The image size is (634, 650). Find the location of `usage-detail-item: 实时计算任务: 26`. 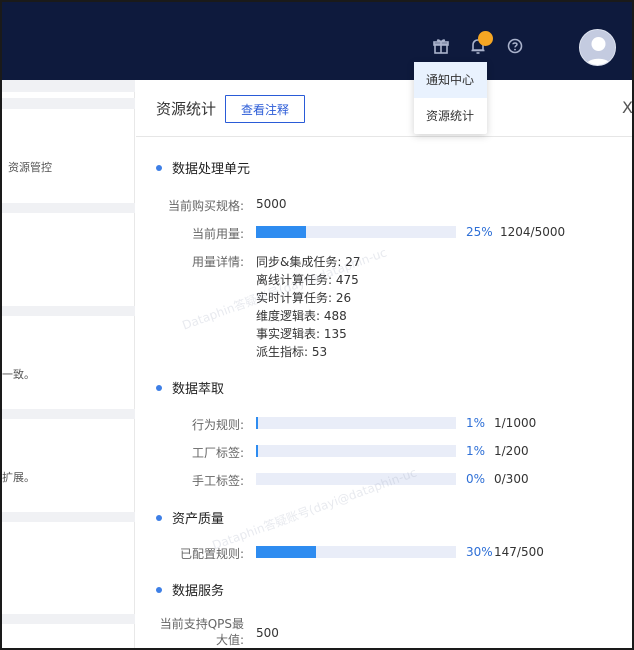

usage-detail-item: 实时计算任务: 26 is located at coordinates (304, 298).